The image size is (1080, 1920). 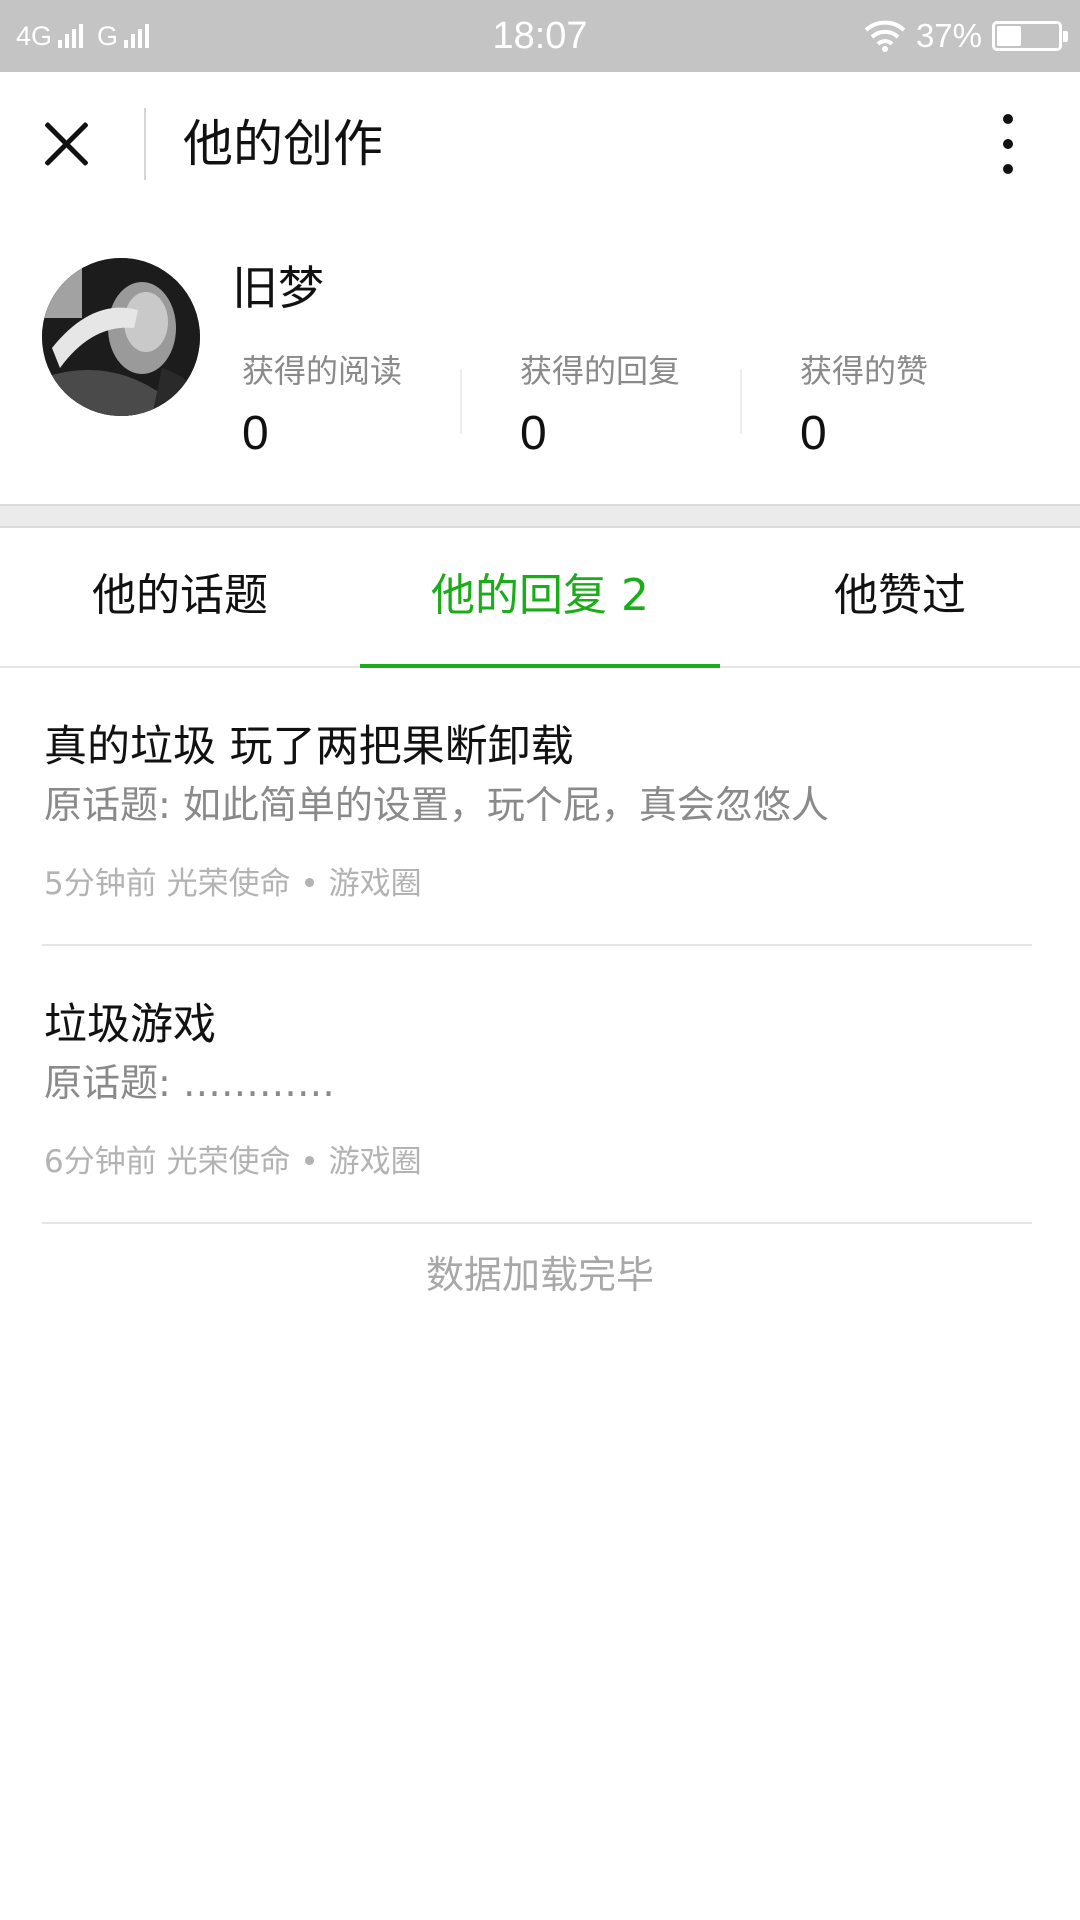 What do you see at coordinates (540, 516) in the screenshot?
I see `section-divider` at bounding box center [540, 516].